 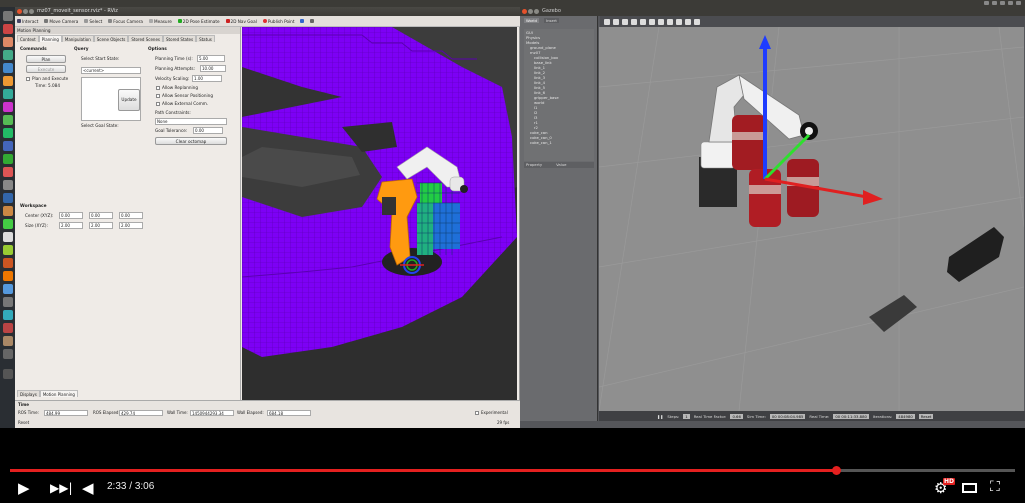 I want to click on tab-context: Context, so click(x=28, y=38).